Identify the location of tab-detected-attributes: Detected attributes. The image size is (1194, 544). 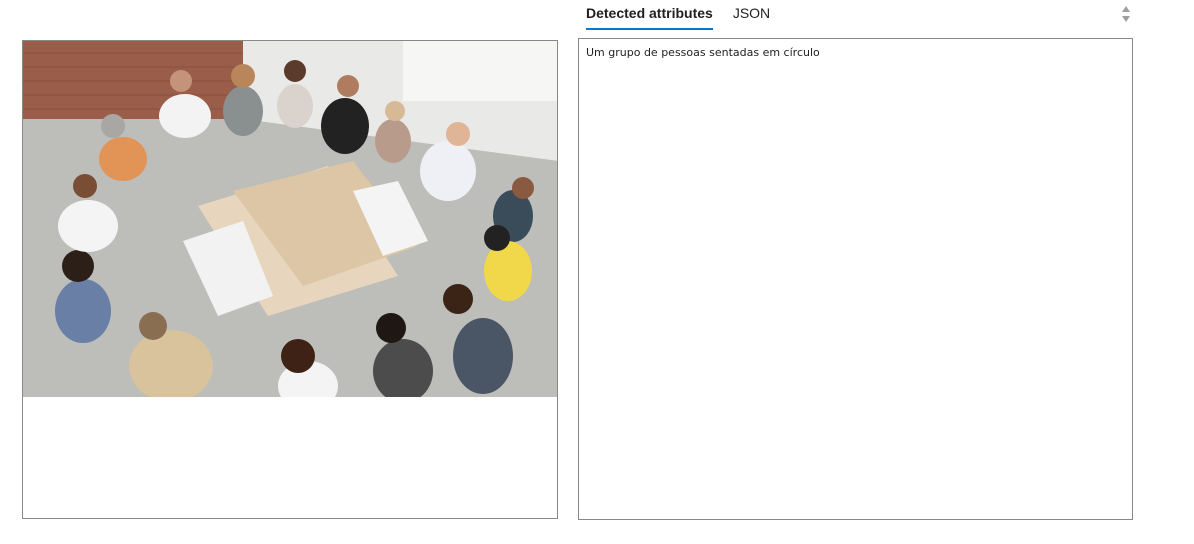
(649, 15).